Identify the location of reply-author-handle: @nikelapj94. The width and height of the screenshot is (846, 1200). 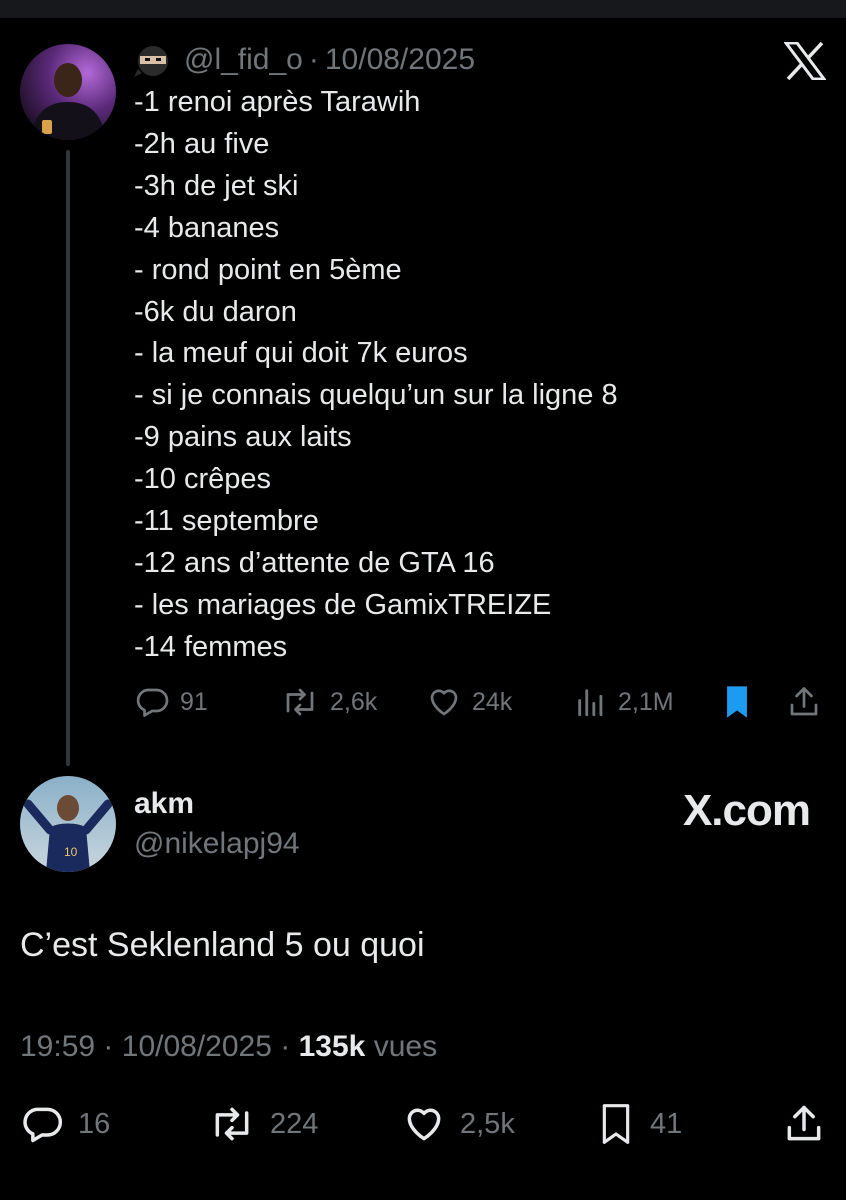
(217, 844).